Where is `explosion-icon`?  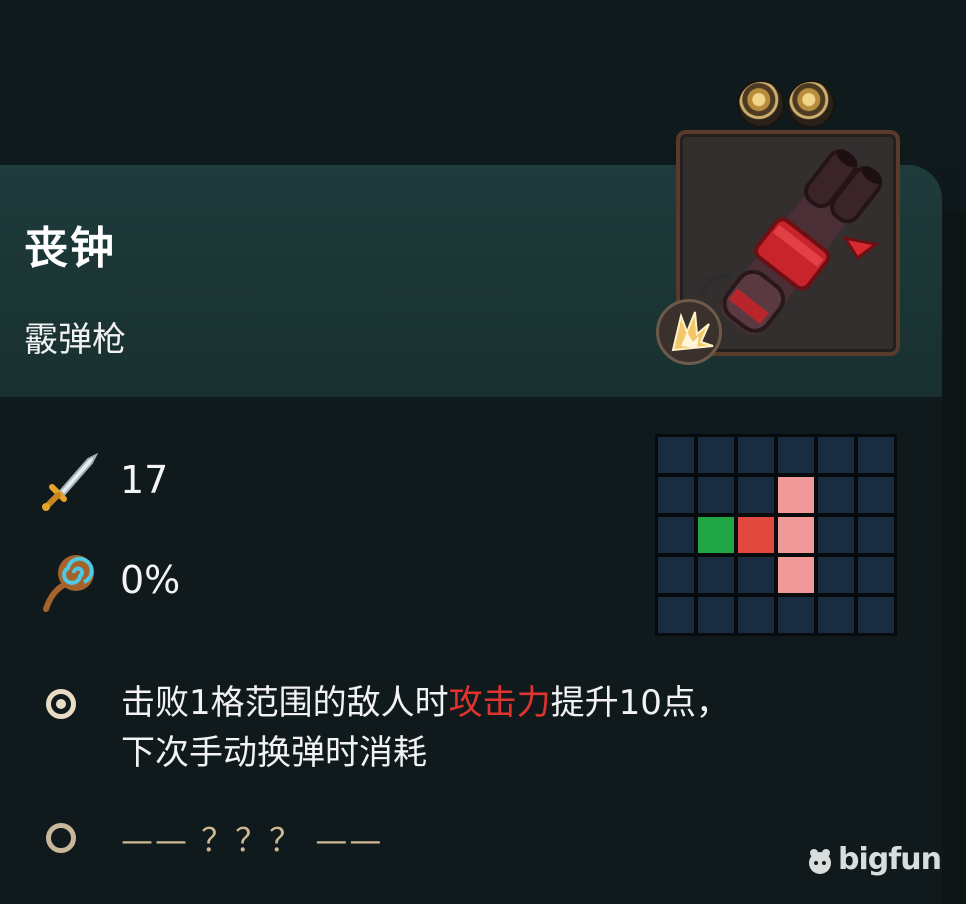
explosion-icon is located at coordinates (689, 332).